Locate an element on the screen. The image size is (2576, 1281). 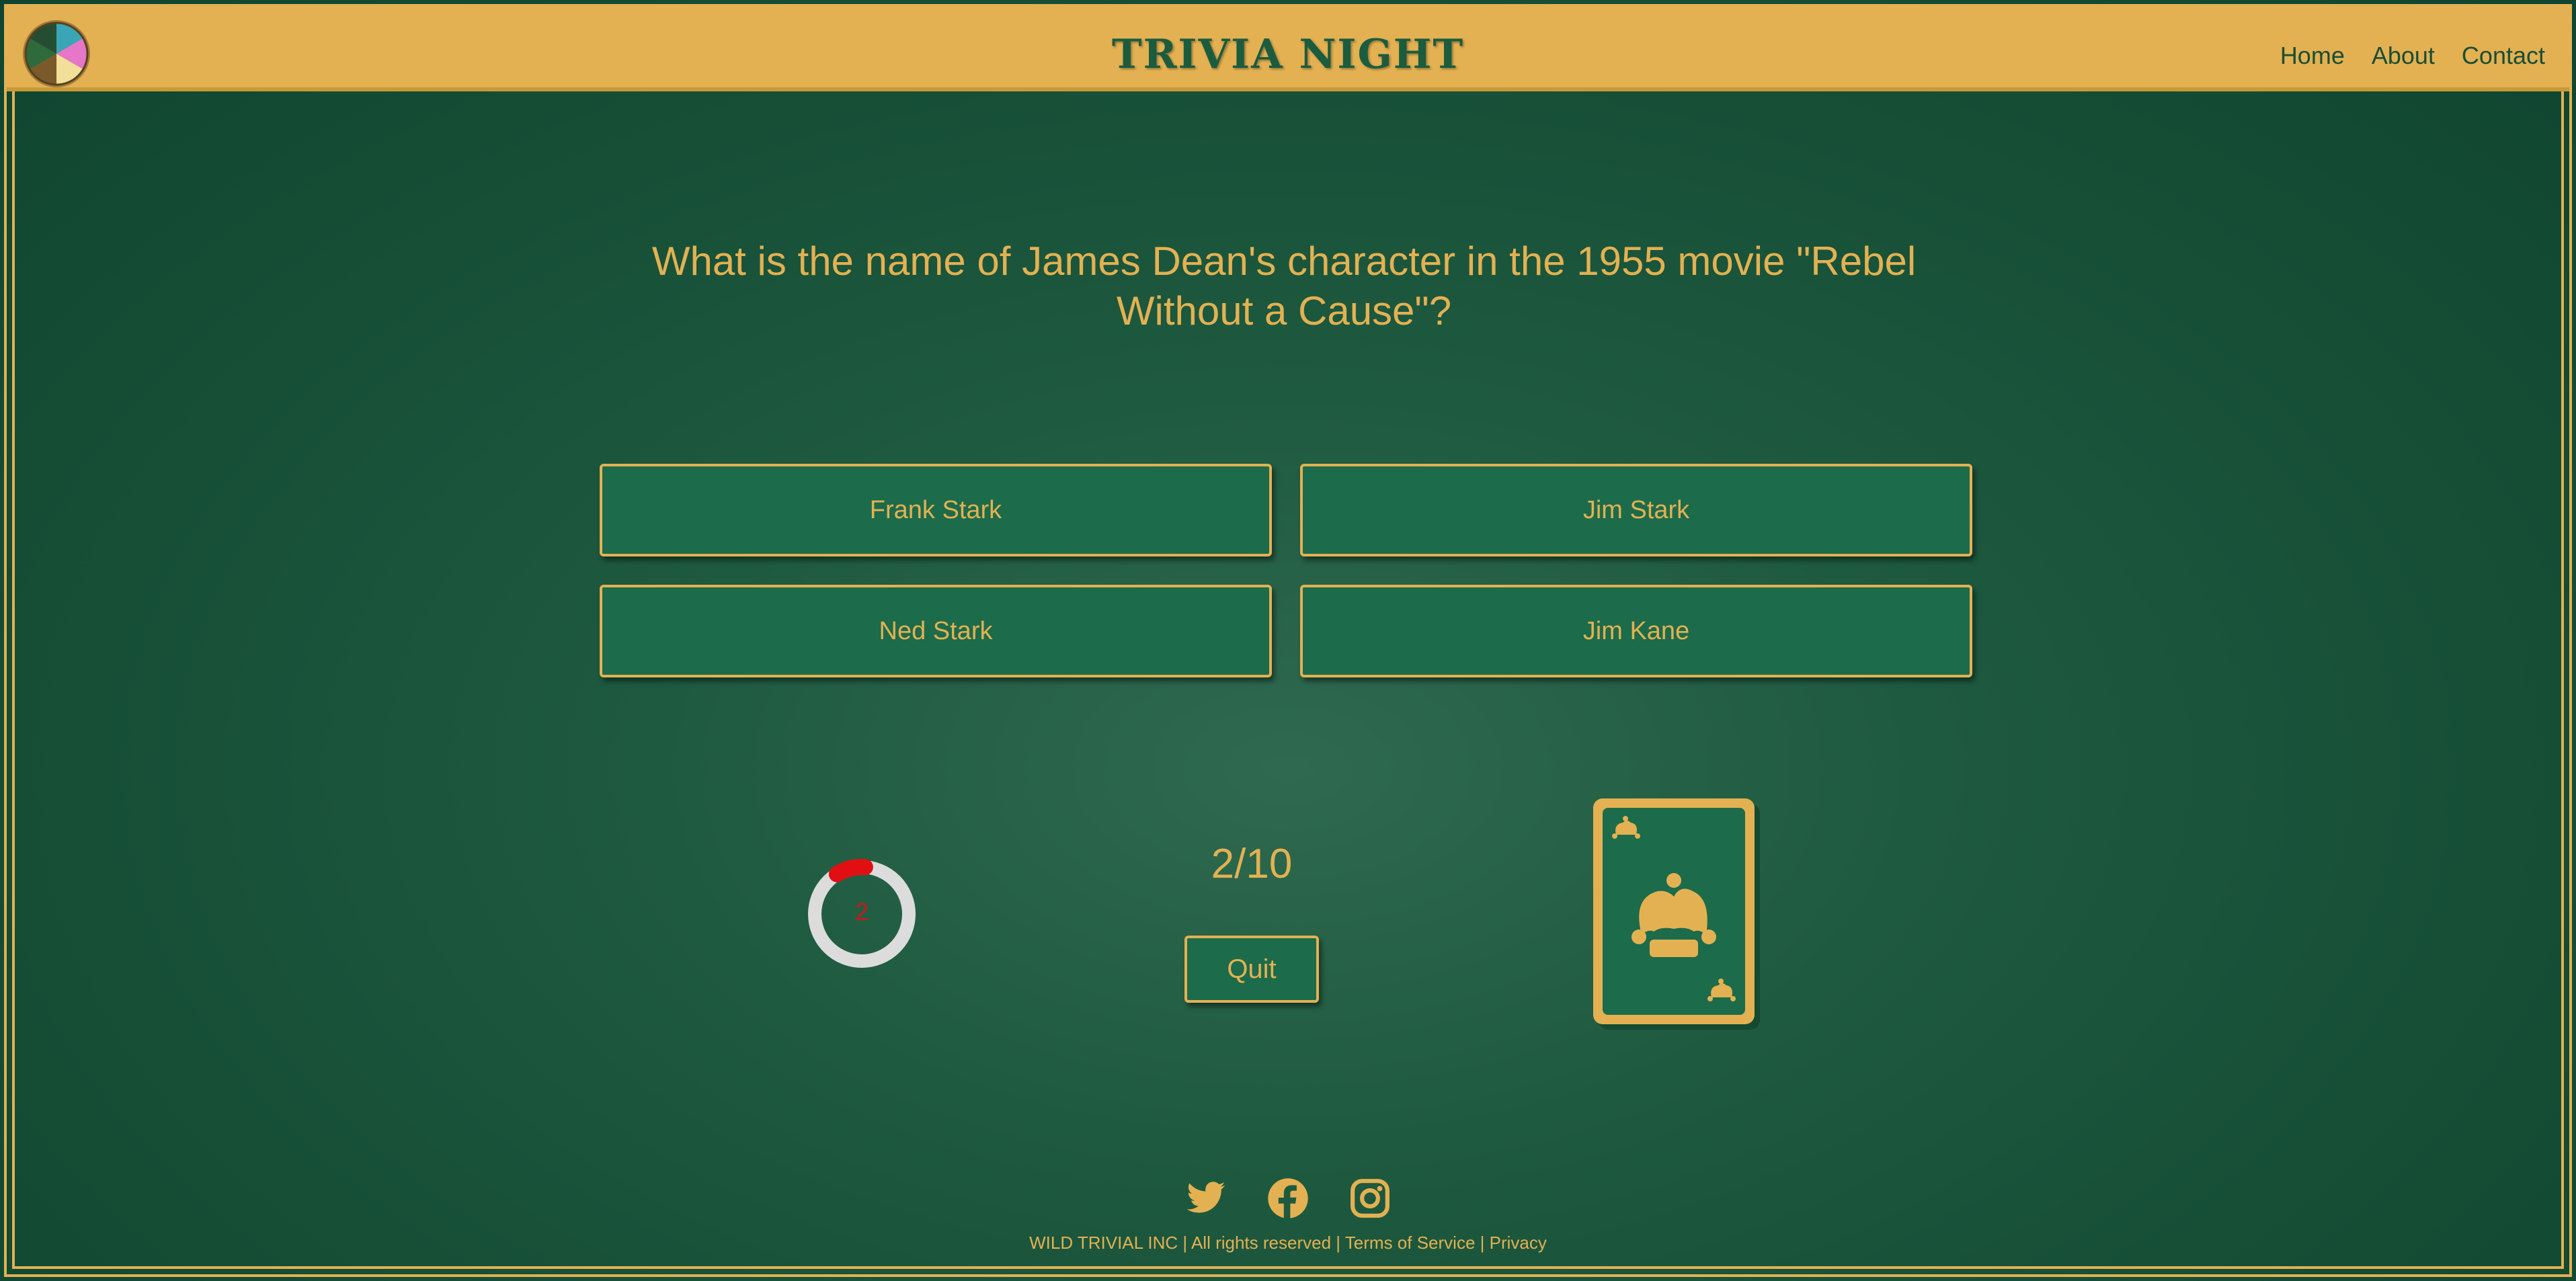
main-nav: Home About Contact is located at coordinates (2412, 56).